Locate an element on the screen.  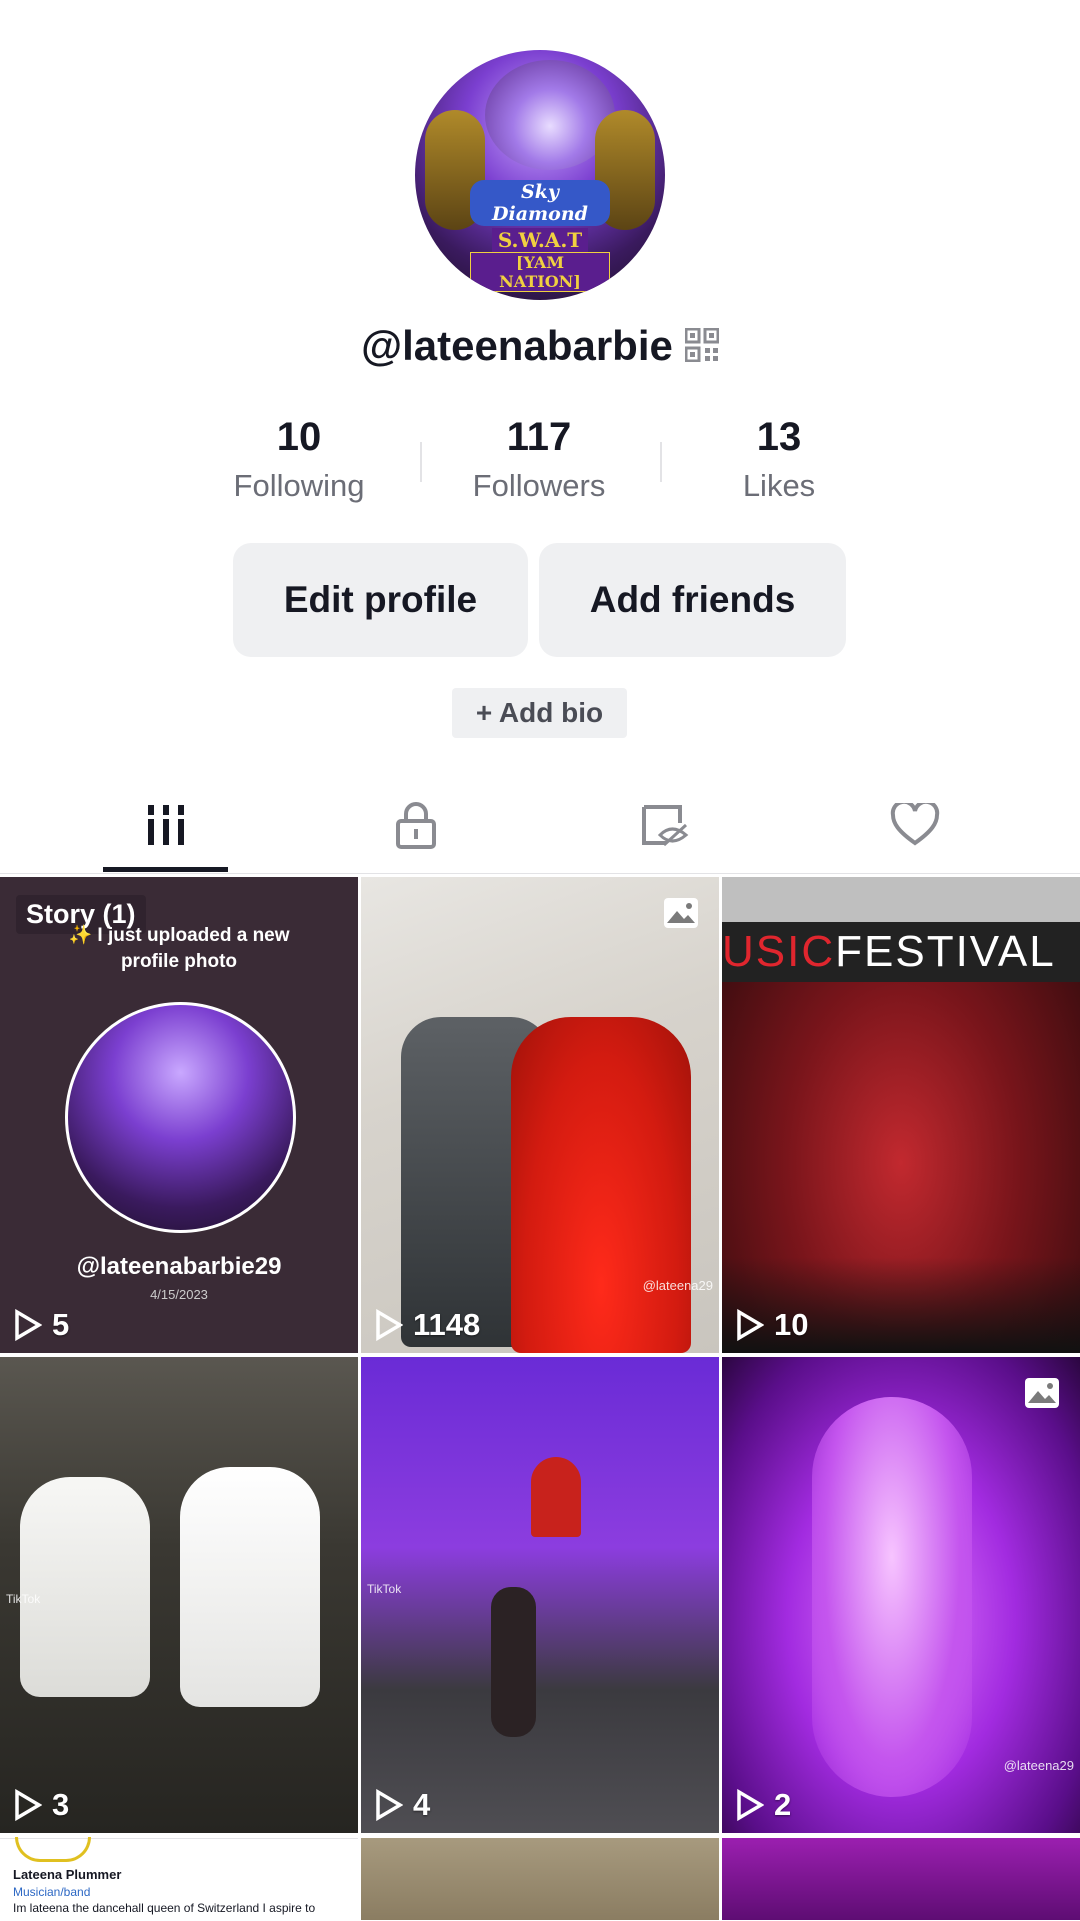
edit-profile-label: Edit profile is located at coordinates (380, 599).